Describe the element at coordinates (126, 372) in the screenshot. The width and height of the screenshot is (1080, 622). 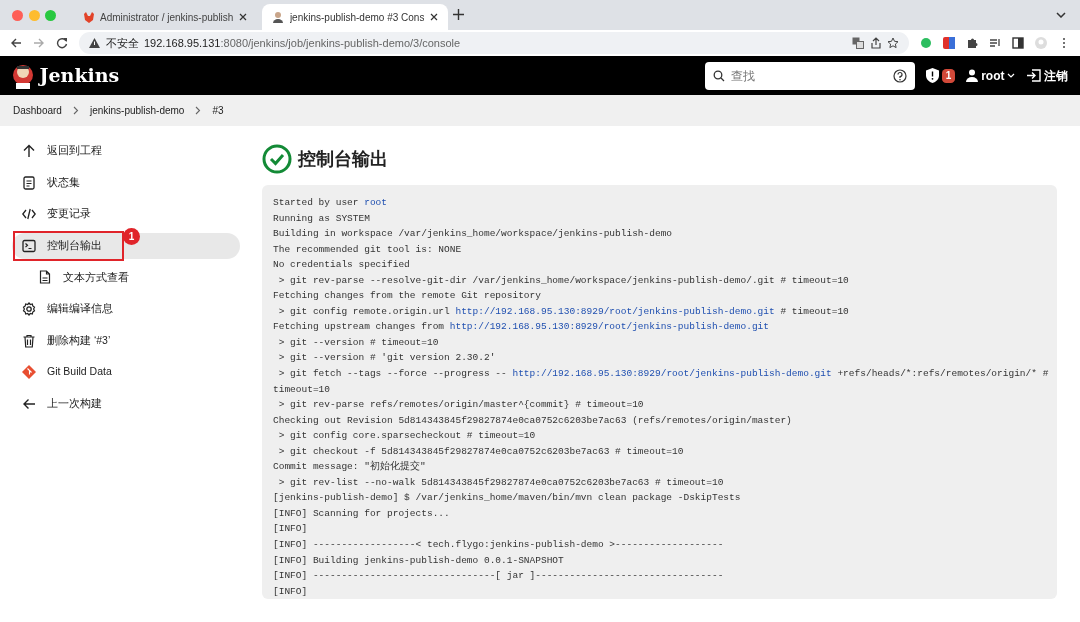
I see `sidebar-item: Git Build Data` at that location.